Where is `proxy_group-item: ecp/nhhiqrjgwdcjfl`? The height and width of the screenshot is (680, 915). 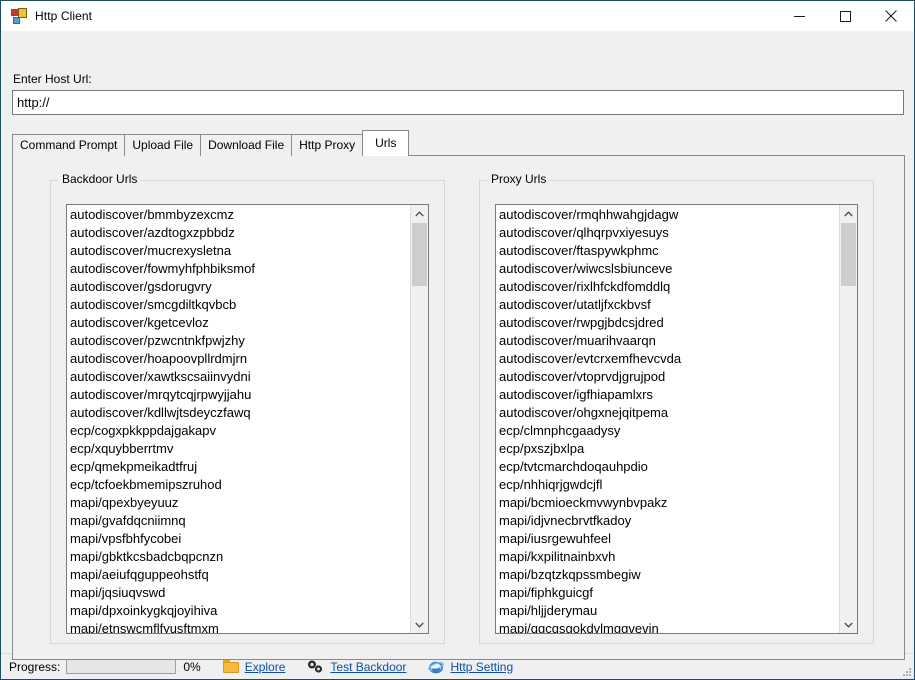 proxy_group-item: ecp/nhhiqrjgwdcjfl is located at coordinates (669, 485).